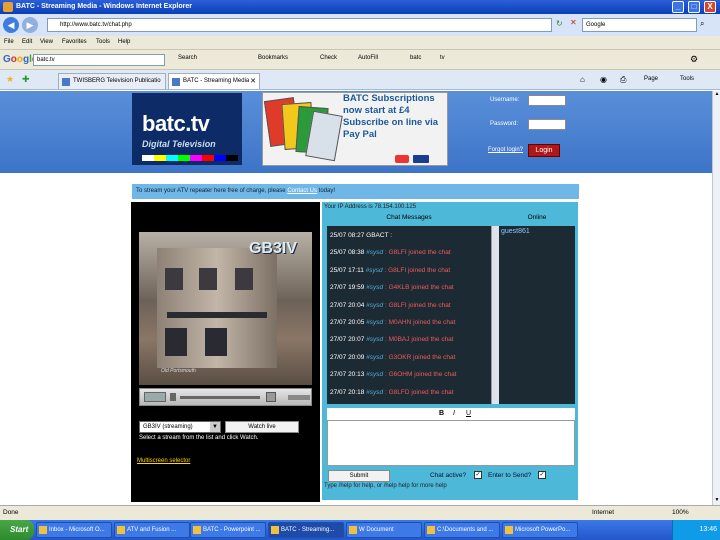 The height and width of the screenshot is (540, 720). What do you see at coordinates (547, 100) in the screenshot?
I see `username-input` at bounding box center [547, 100].